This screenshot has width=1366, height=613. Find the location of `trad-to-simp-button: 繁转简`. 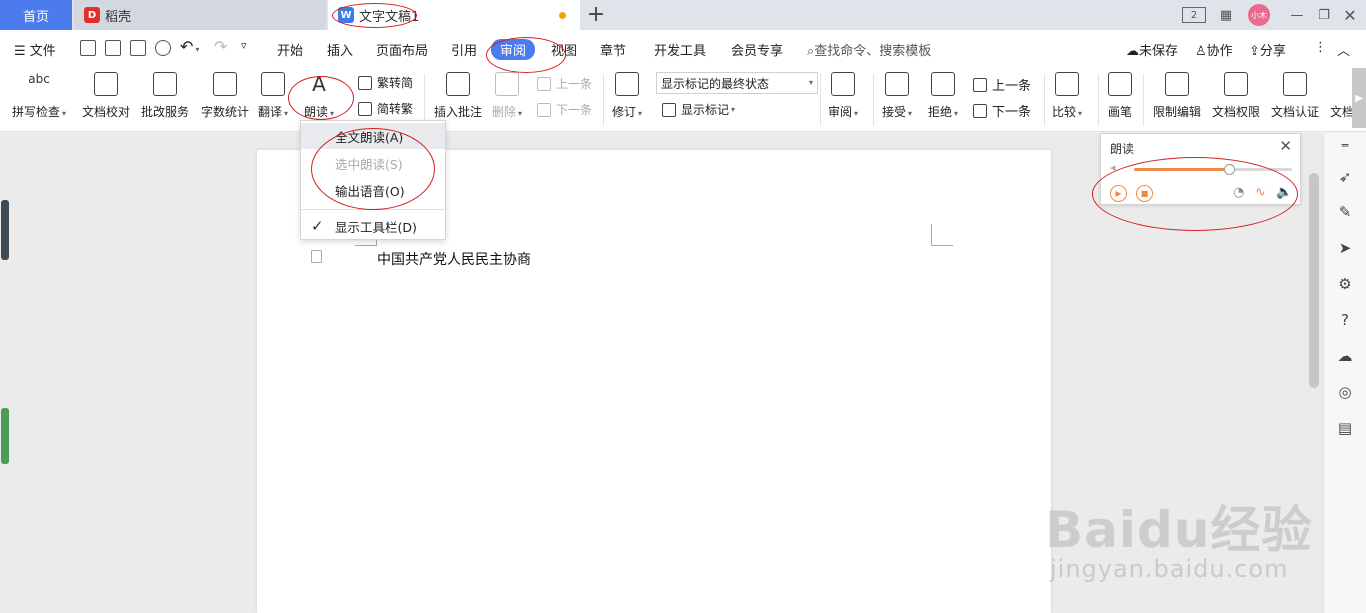

trad-to-simp-button: 繁转简 is located at coordinates (385, 82).